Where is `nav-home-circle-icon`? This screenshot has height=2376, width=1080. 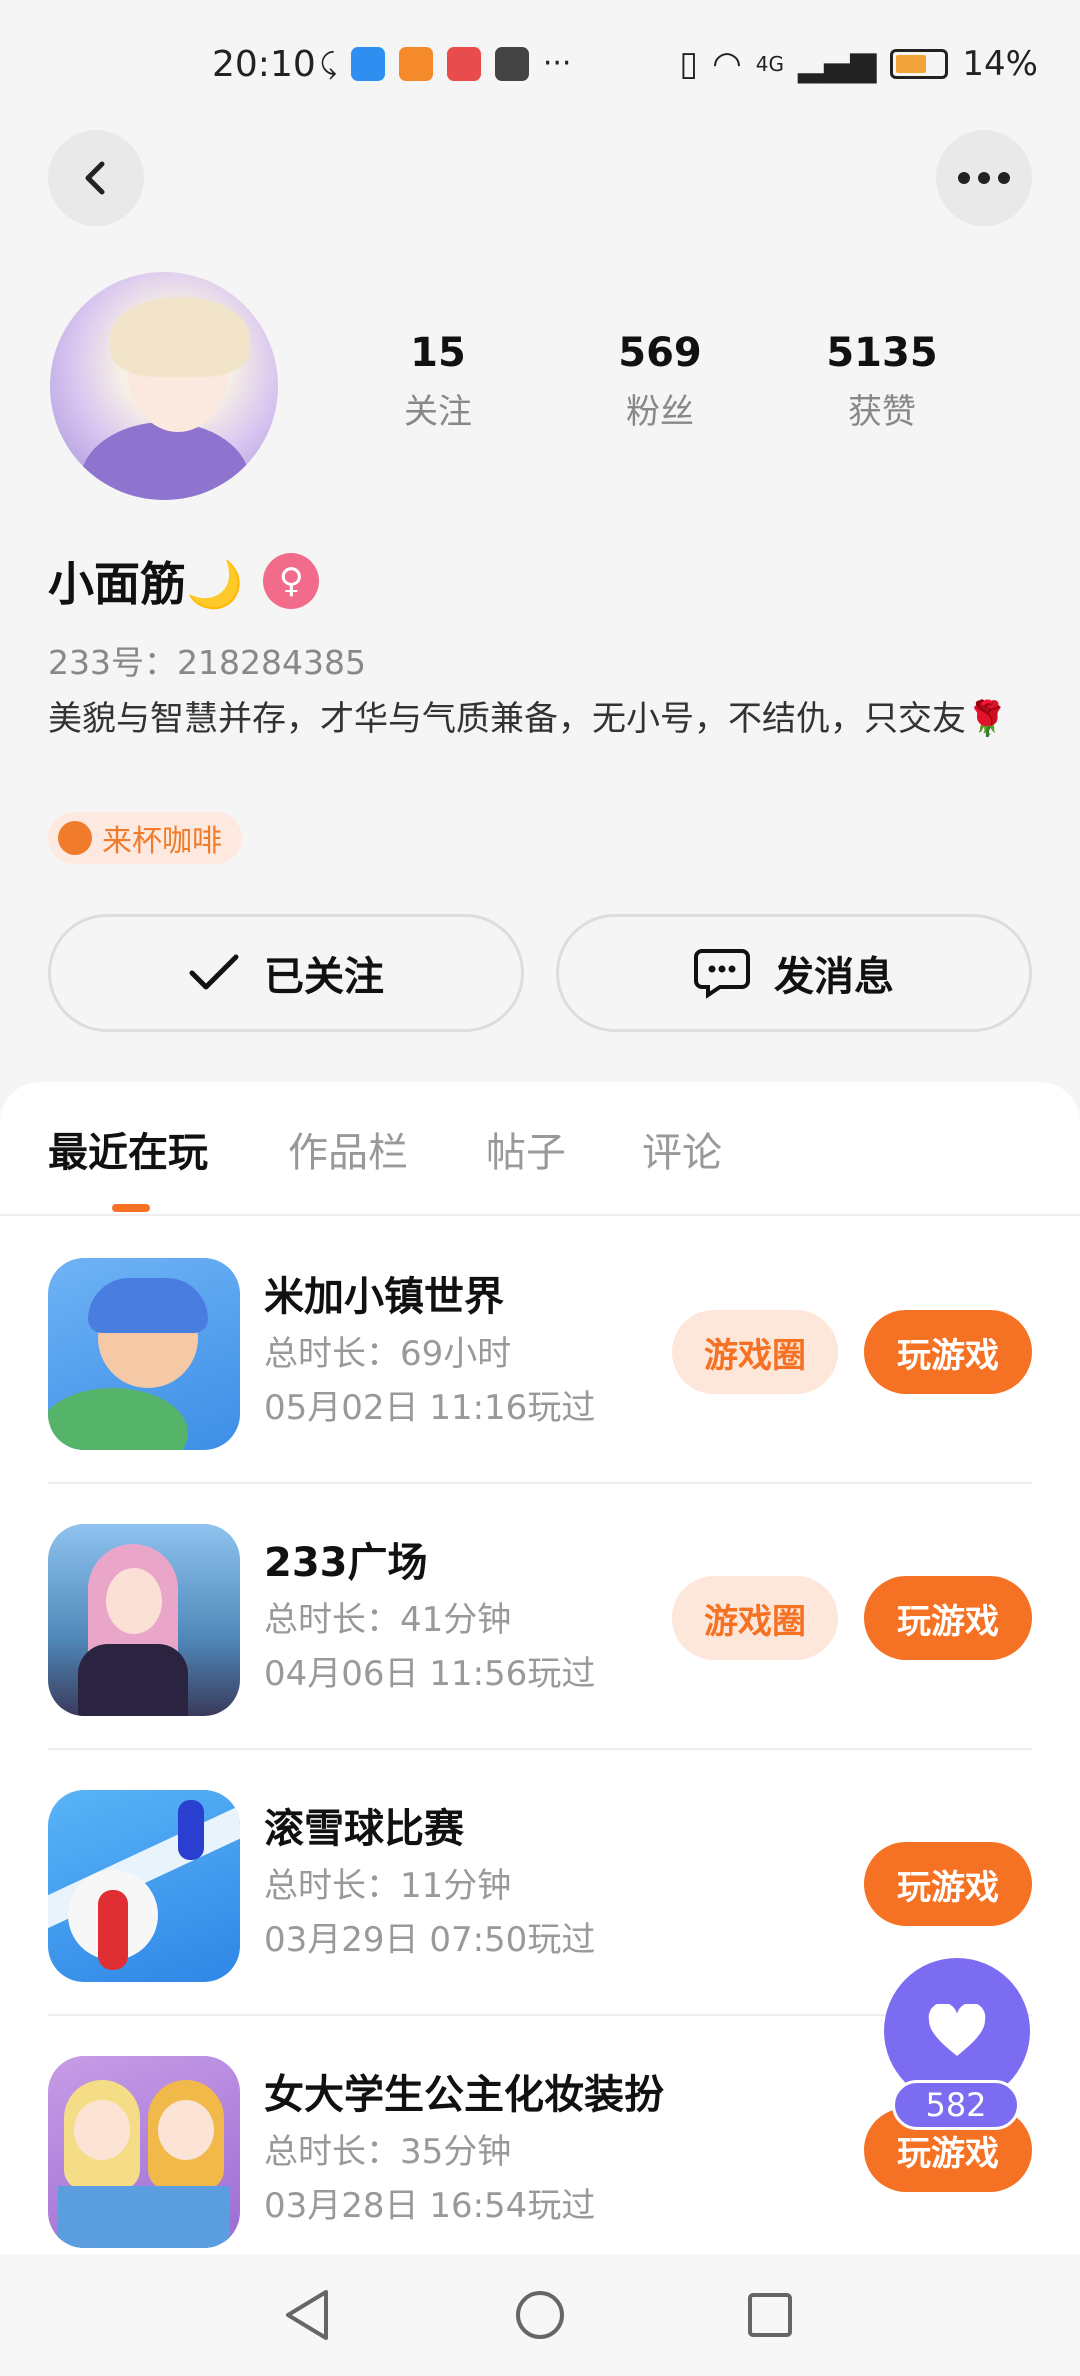 nav-home-circle-icon is located at coordinates (540, 2315).